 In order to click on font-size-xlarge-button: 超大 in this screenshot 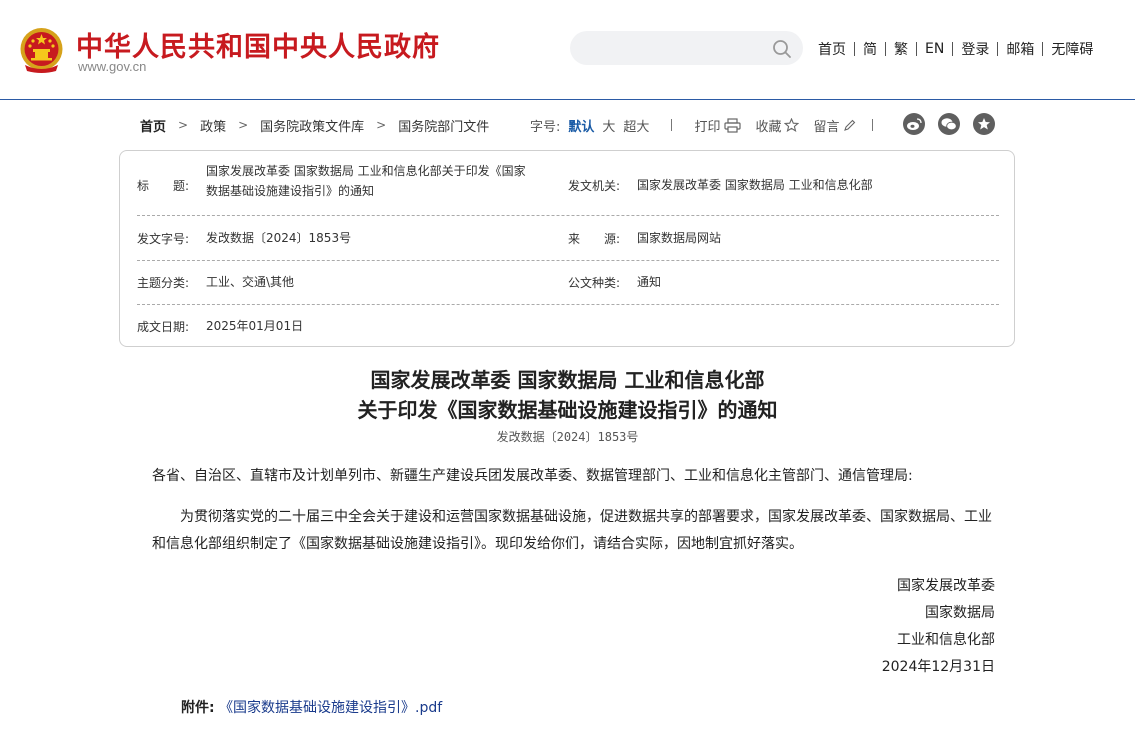, I will do `click(636, 125)`.